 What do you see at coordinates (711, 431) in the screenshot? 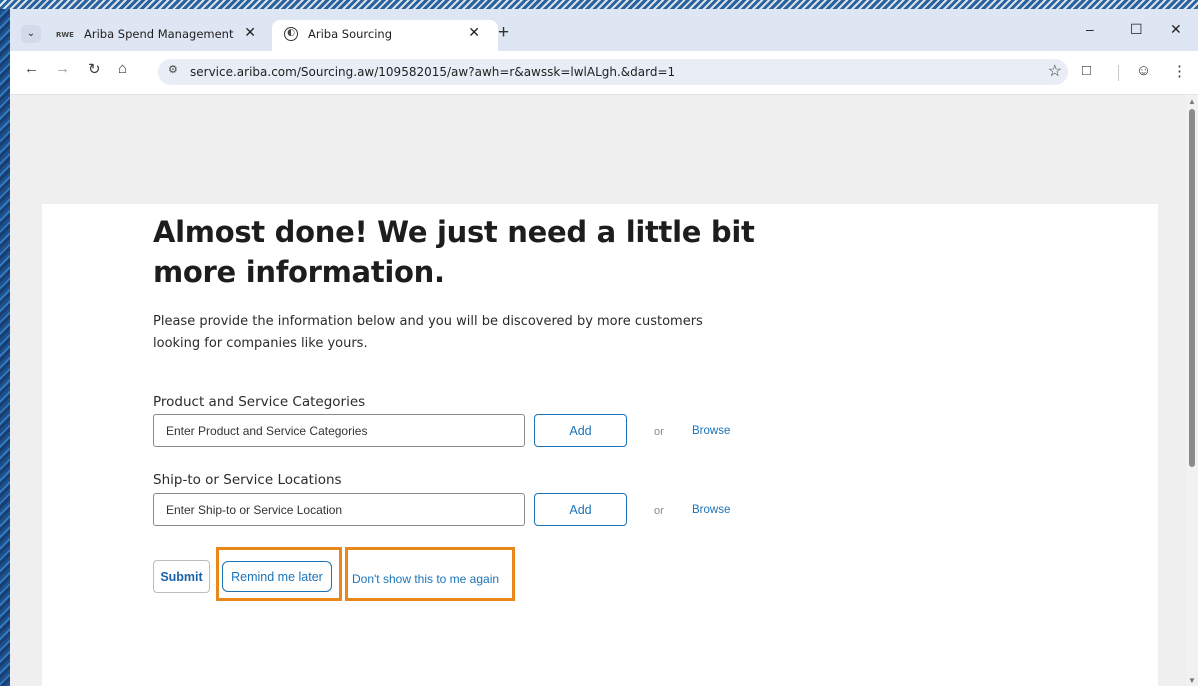
I see `browse-categories-link: Browse` at bounding box center [711, 431].